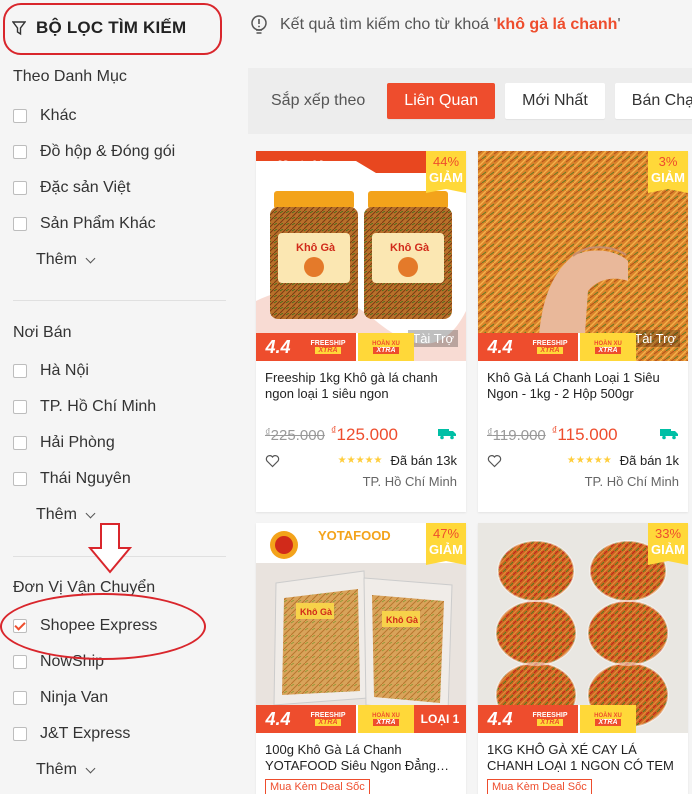 The height and width of the screenshot is (794, 692). Describe the element at coordinates (424, 460) in the screenshot. I see `sold-count: Đã bán 13k` at that location.